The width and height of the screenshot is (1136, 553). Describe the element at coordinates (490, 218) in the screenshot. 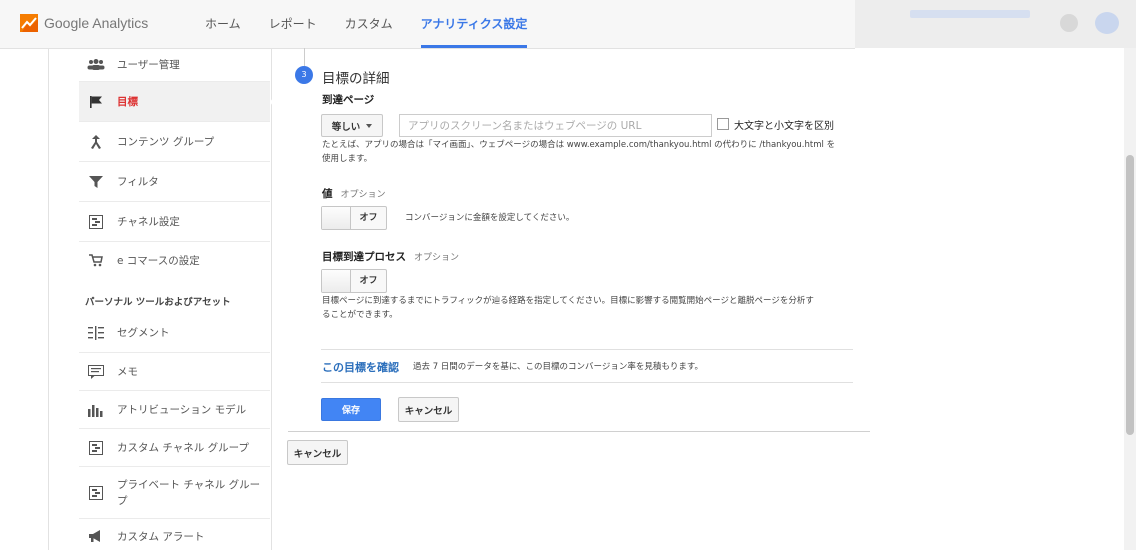

I see `value-help-text: コンバージョンに金額を設定してください。` at that location.